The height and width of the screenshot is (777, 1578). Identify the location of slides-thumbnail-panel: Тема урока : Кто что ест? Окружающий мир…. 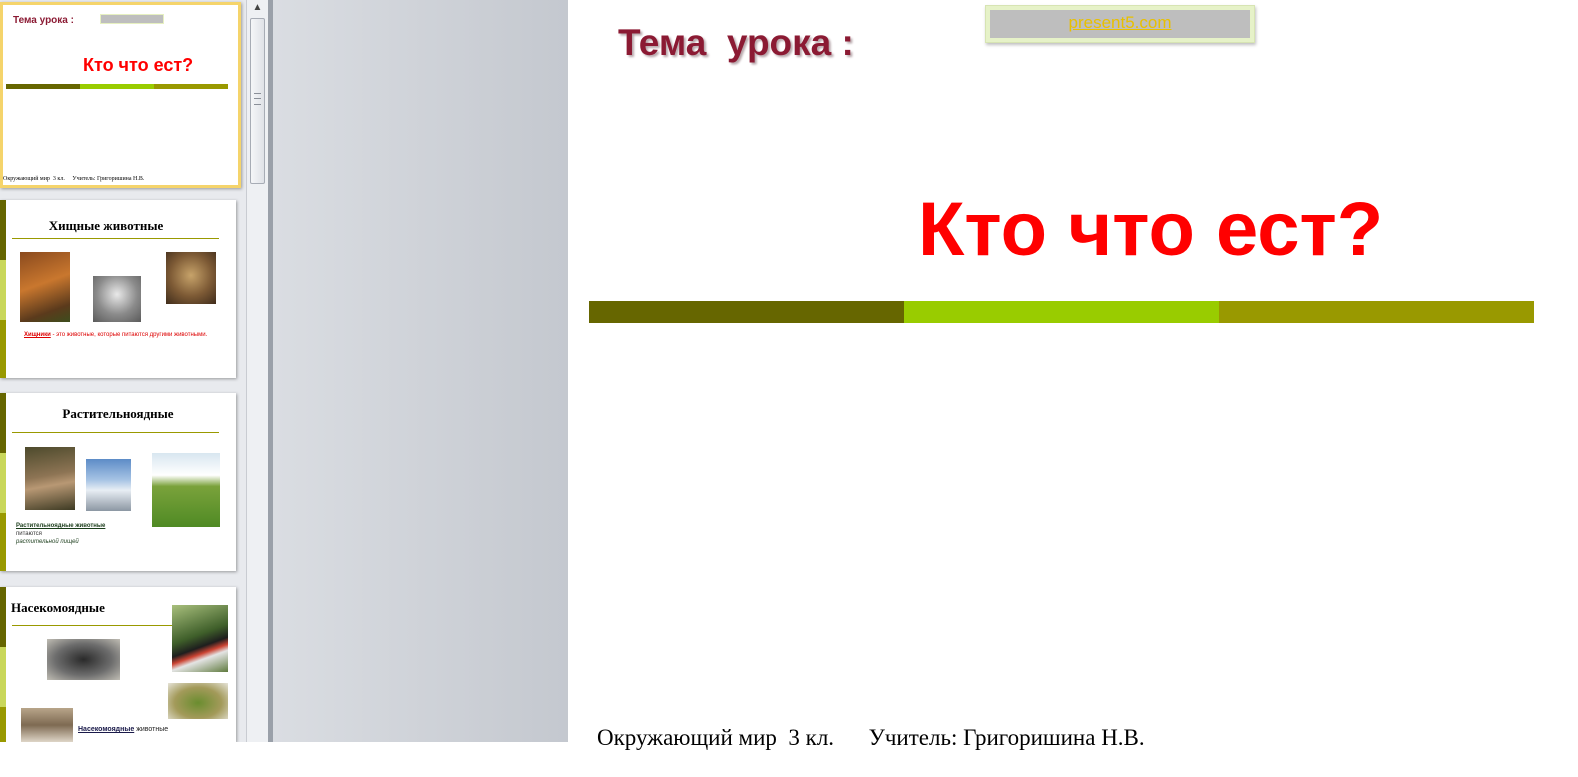
(123, 371).